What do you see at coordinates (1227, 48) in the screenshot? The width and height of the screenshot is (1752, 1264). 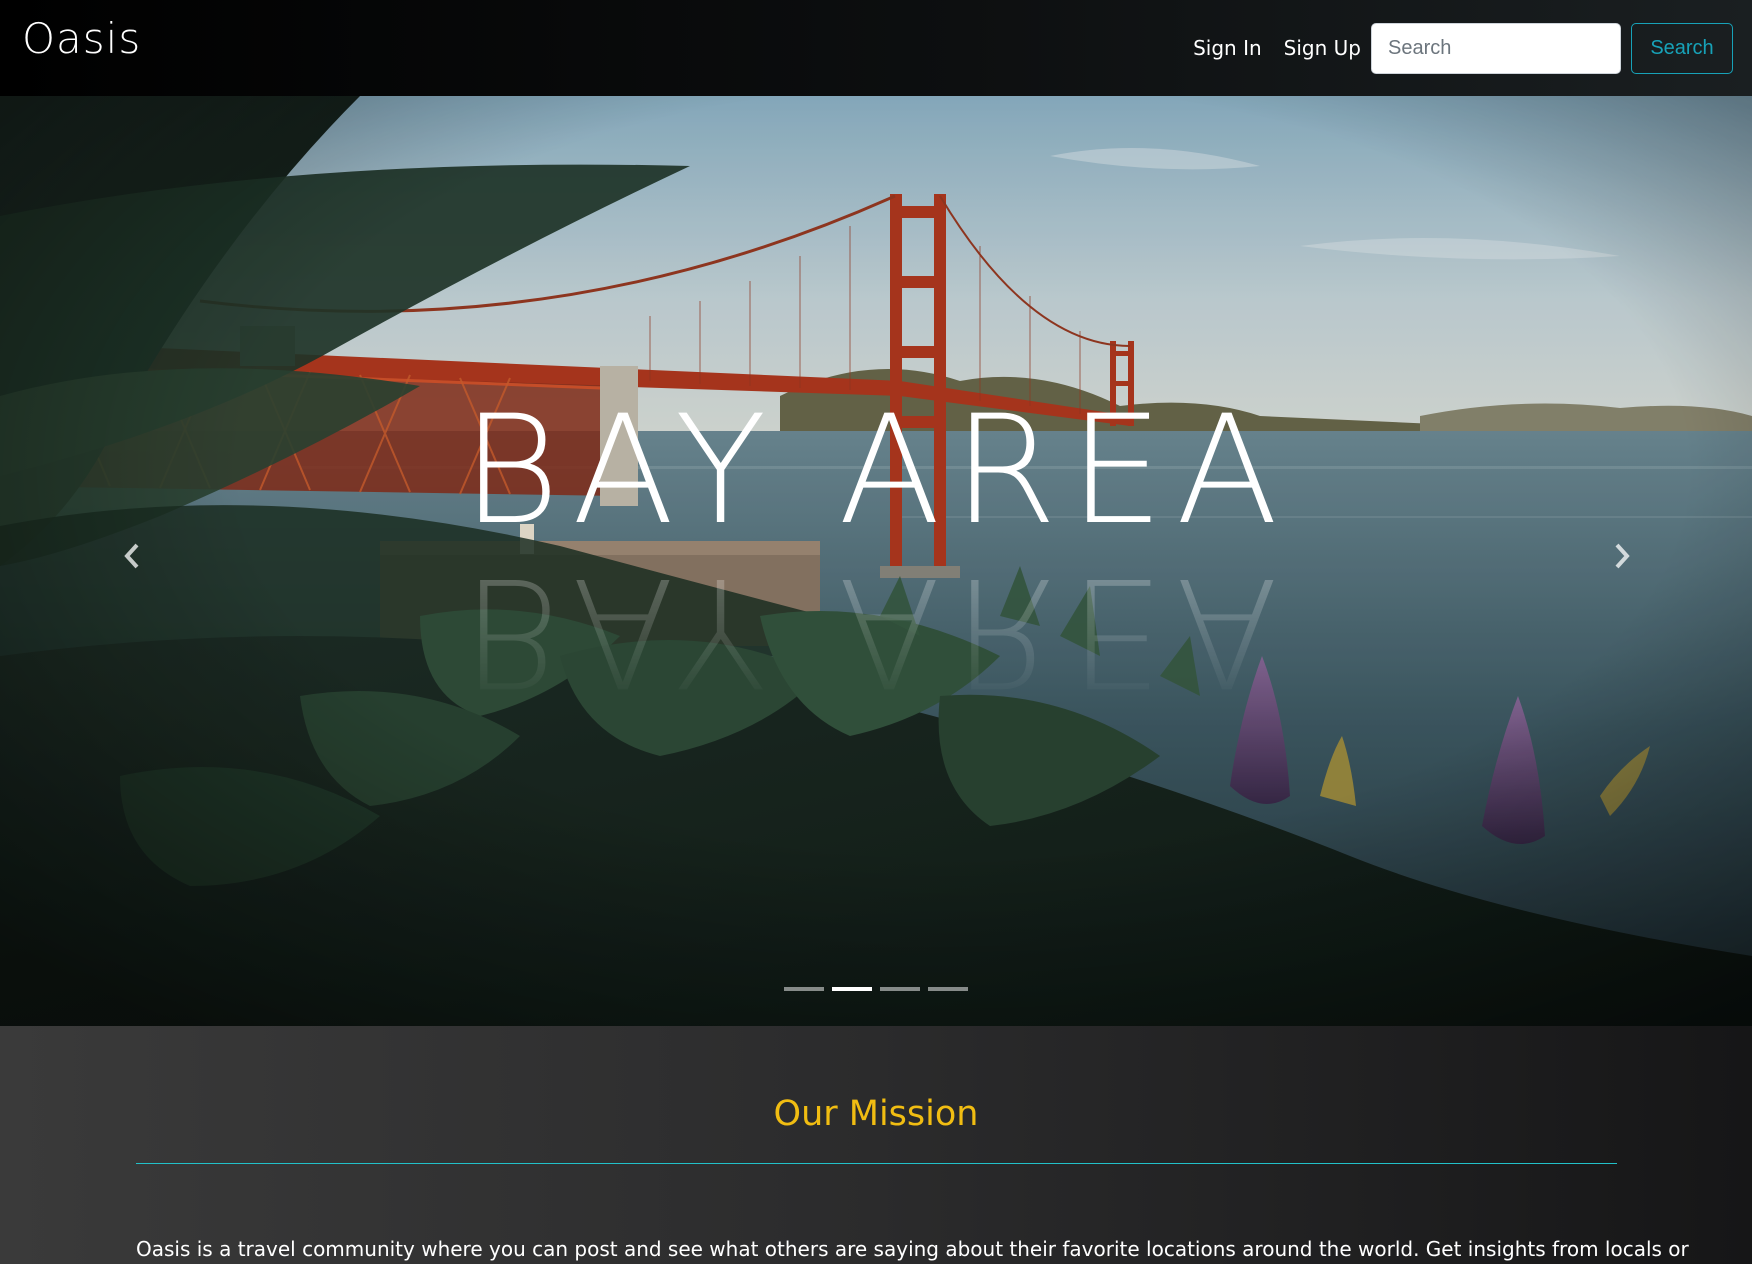 I see `sign-in-link: Sign In` at bounding box center [1227, 48].